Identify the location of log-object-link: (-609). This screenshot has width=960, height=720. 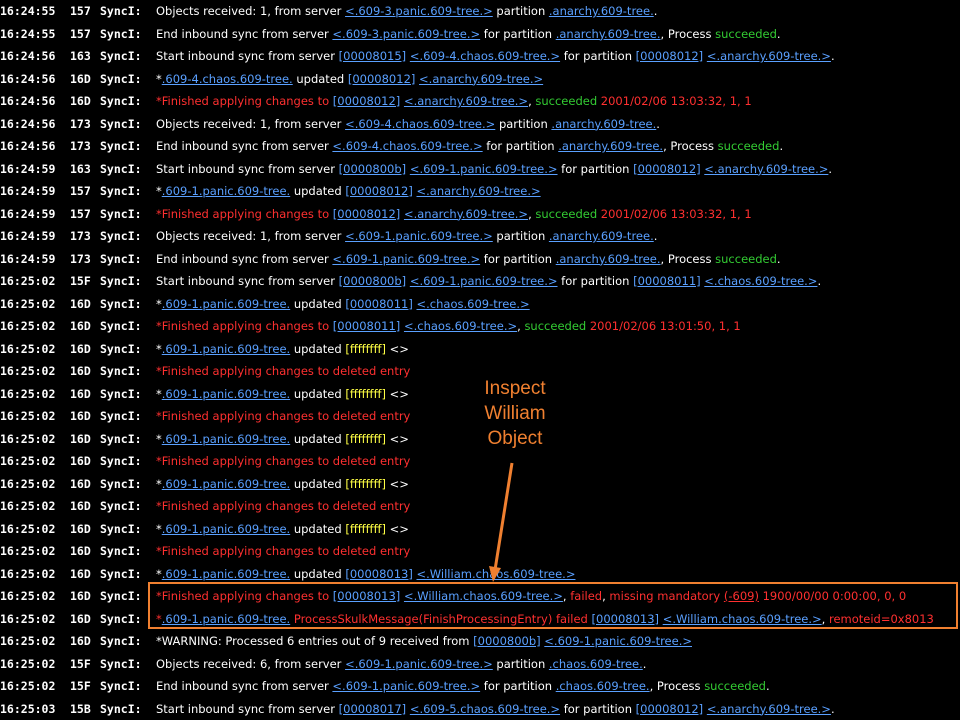
(741, 596).